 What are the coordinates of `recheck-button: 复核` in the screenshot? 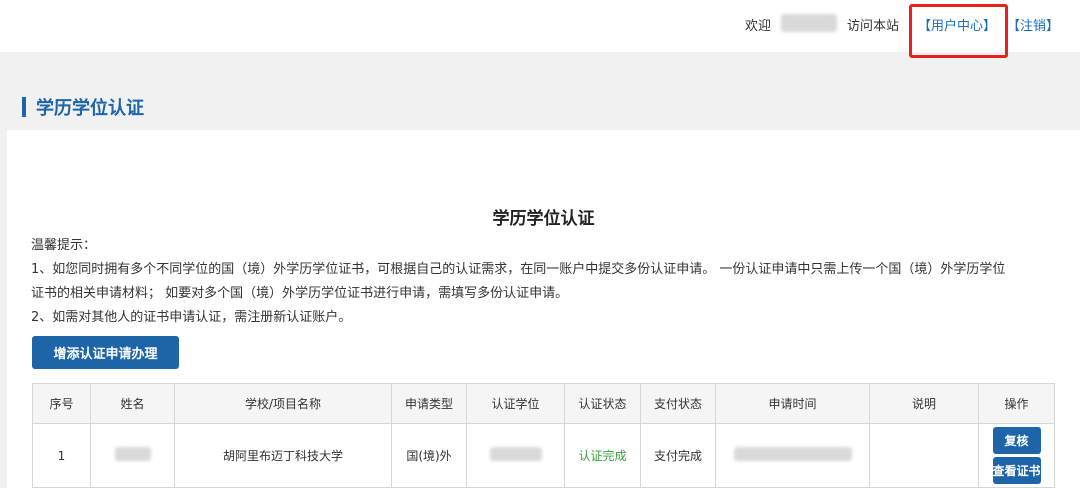 It's located at (1016, 440).